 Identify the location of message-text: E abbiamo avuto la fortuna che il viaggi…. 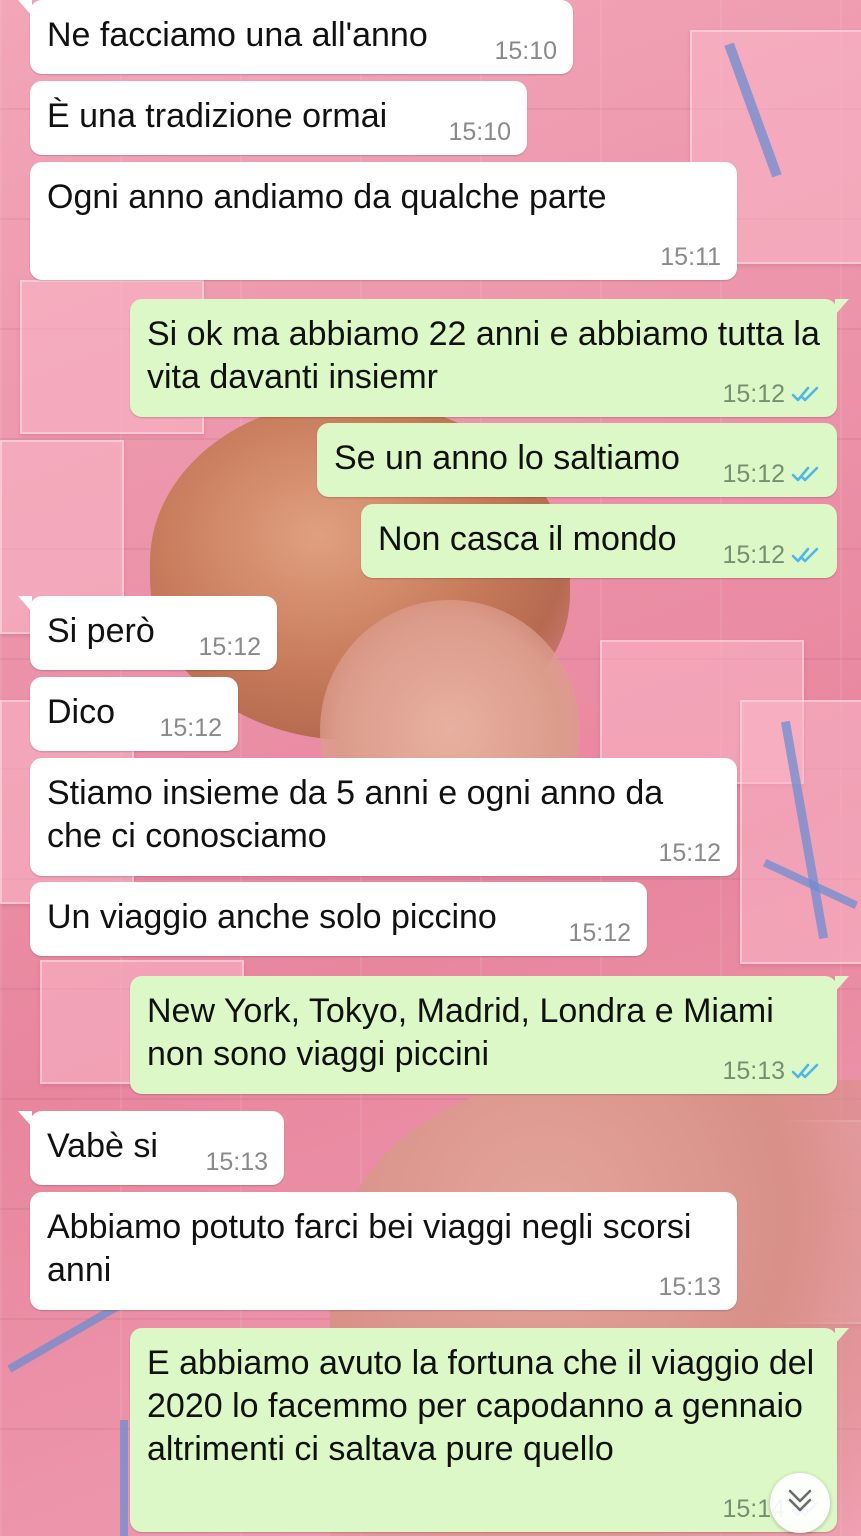
(485, 1406).